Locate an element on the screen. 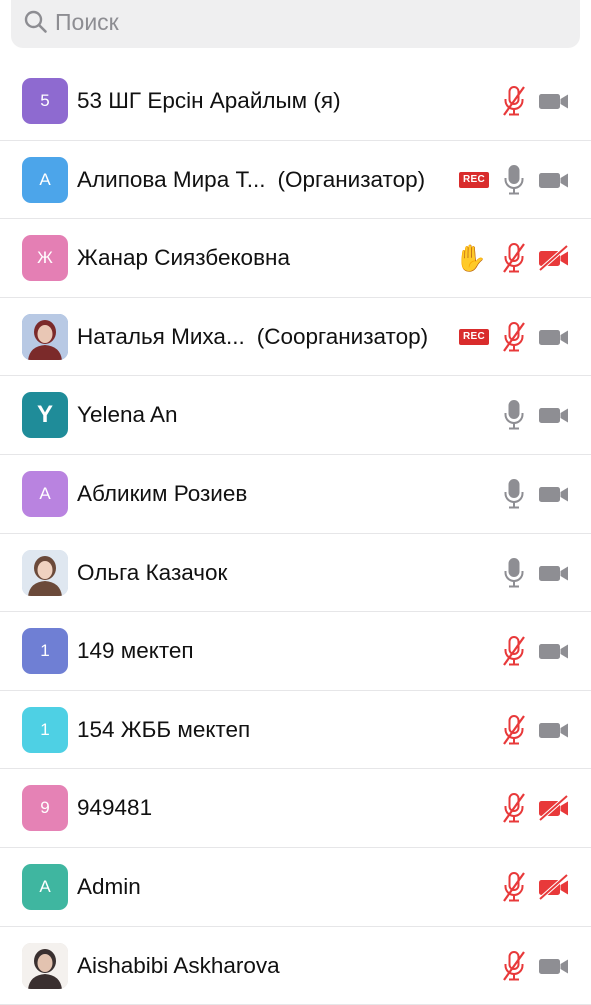 This screenshot has width=591, height=1005. participant-name-text: 53 ШГ Ерсін Арайлым (я) is located at coordinates (209, 100).